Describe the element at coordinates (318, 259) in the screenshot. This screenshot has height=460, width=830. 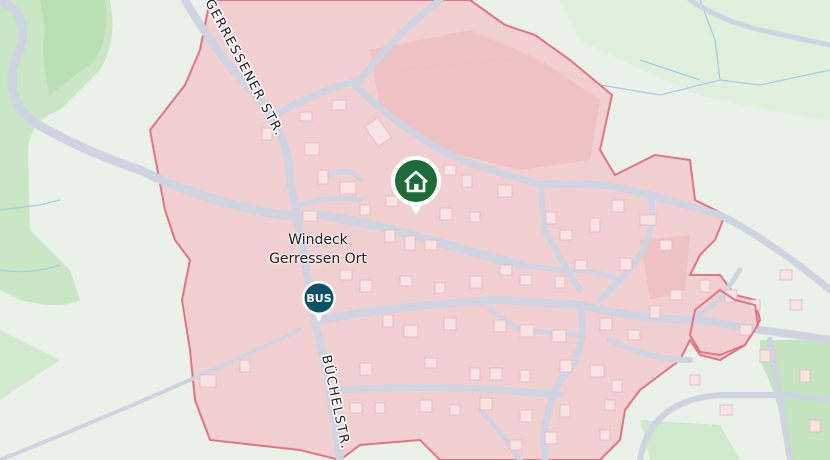
I see `place-label-line2: Gerressen Ort` at that location.